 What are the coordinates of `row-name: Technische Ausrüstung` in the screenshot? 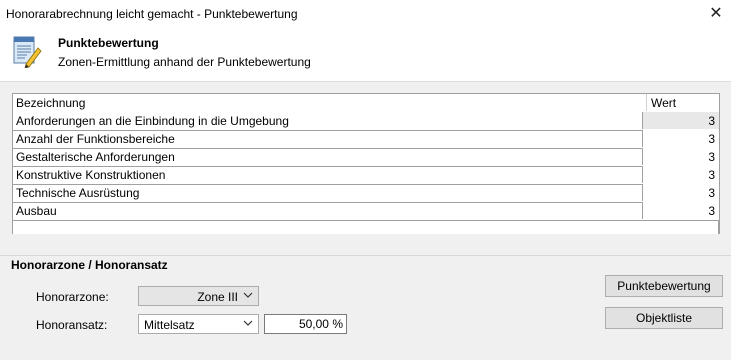 It's located at (78, 193).